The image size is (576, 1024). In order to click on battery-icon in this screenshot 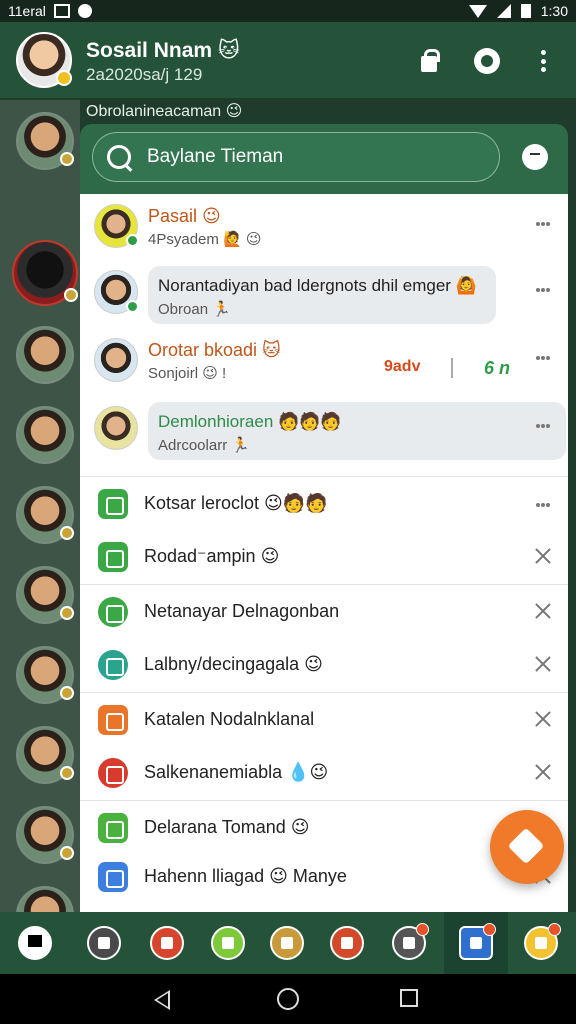, I will do `click(525, 11)`.